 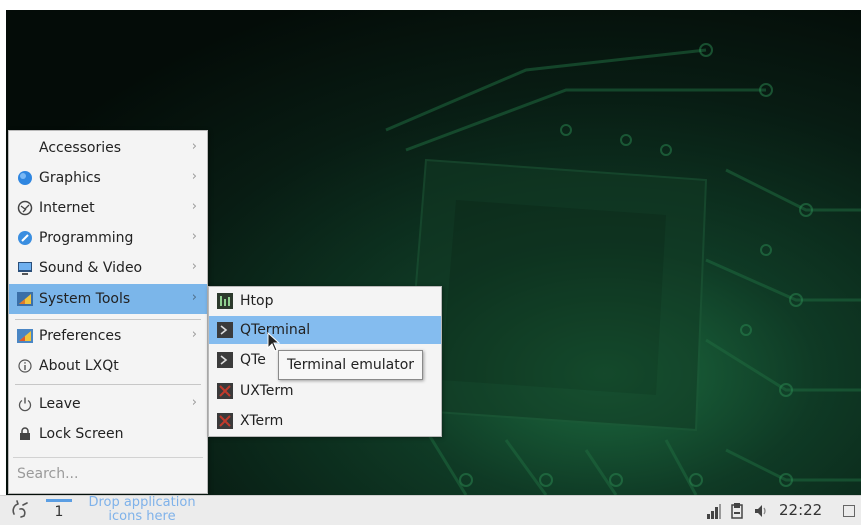 What do you see at coordinates (762, 511) in the screenshot?
I see `volume-icon` at bounding box center [762, 511].